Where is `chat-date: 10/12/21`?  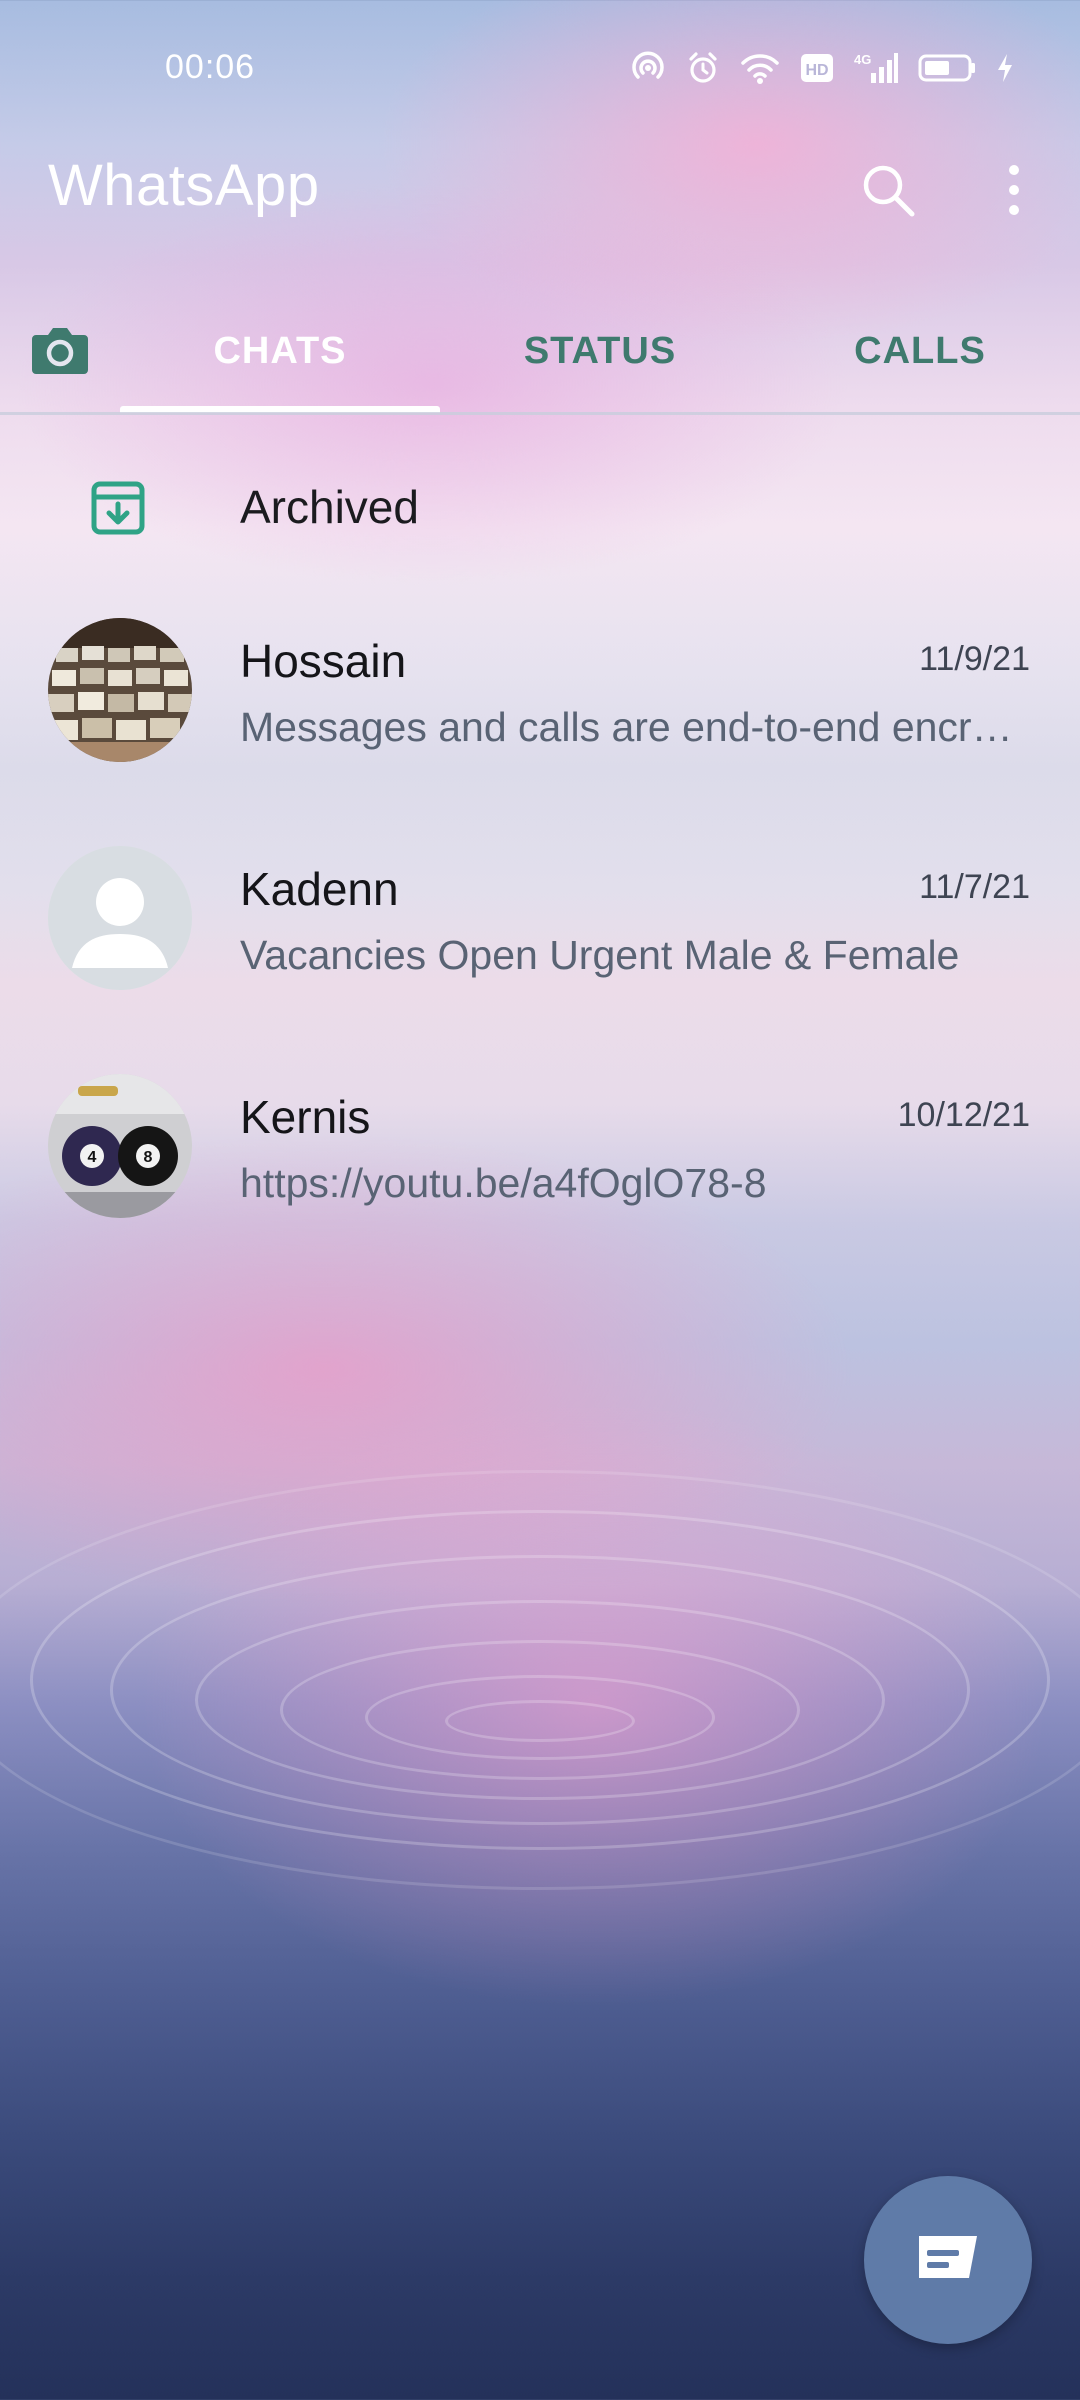 chat-date: 10/12/21 is located at coordinates (963, 1115).